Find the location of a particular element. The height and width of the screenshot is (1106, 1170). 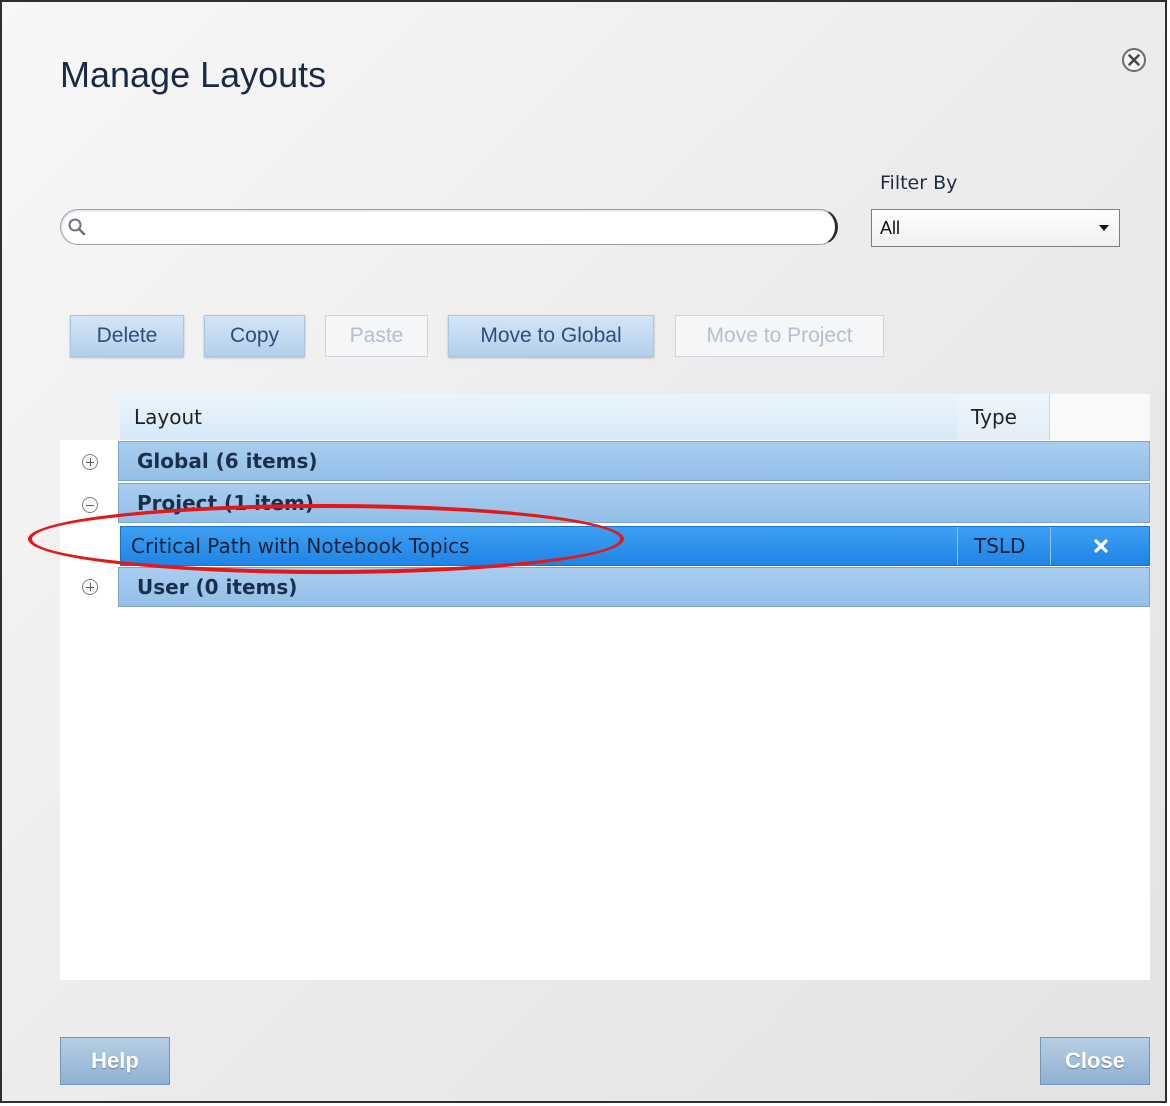

delete-x-icon is located at coordinates (1100, 546).